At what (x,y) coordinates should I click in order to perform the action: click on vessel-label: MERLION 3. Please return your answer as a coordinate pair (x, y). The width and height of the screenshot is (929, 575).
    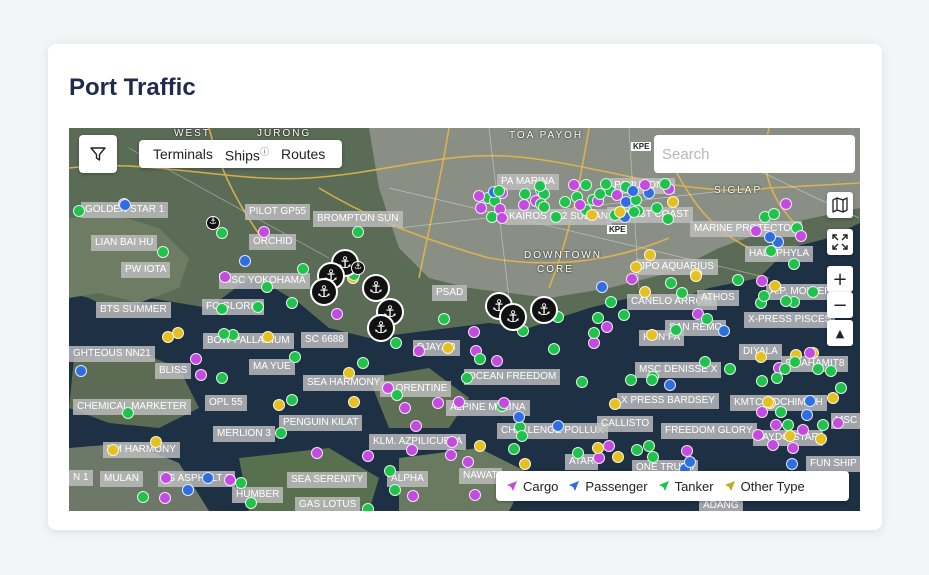
    Looking at the image, I should click on (244, 434).